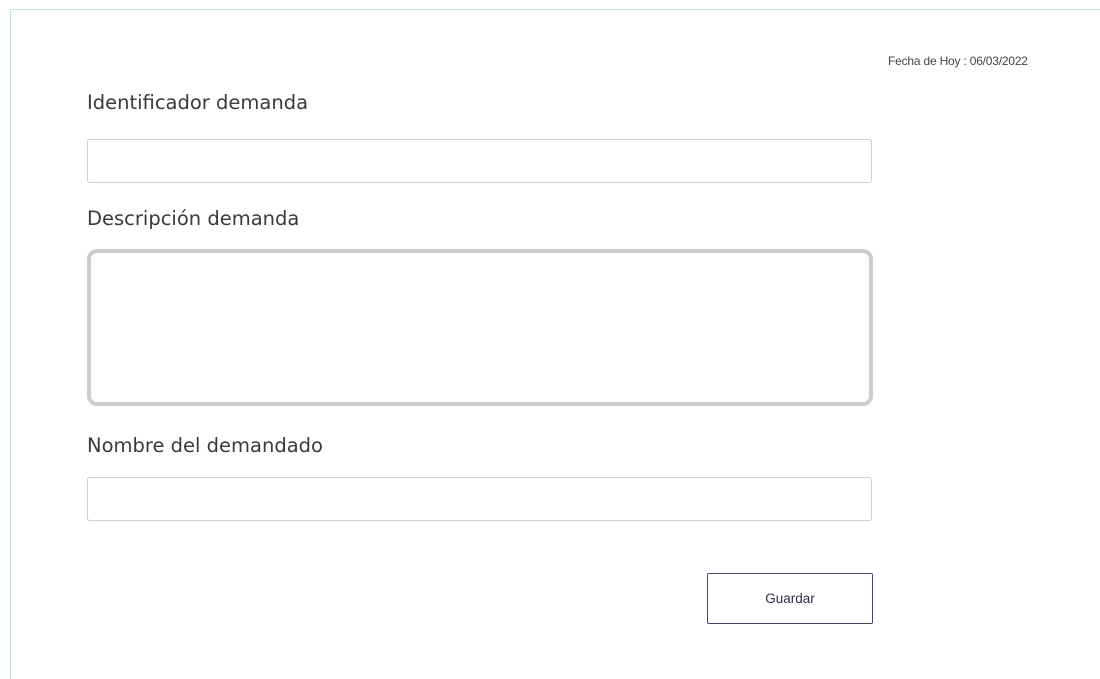  What do you see at coordinates (479, 499) in the screenshot?
I see `nombre-demandado-input` at bounding box center [479, 499].